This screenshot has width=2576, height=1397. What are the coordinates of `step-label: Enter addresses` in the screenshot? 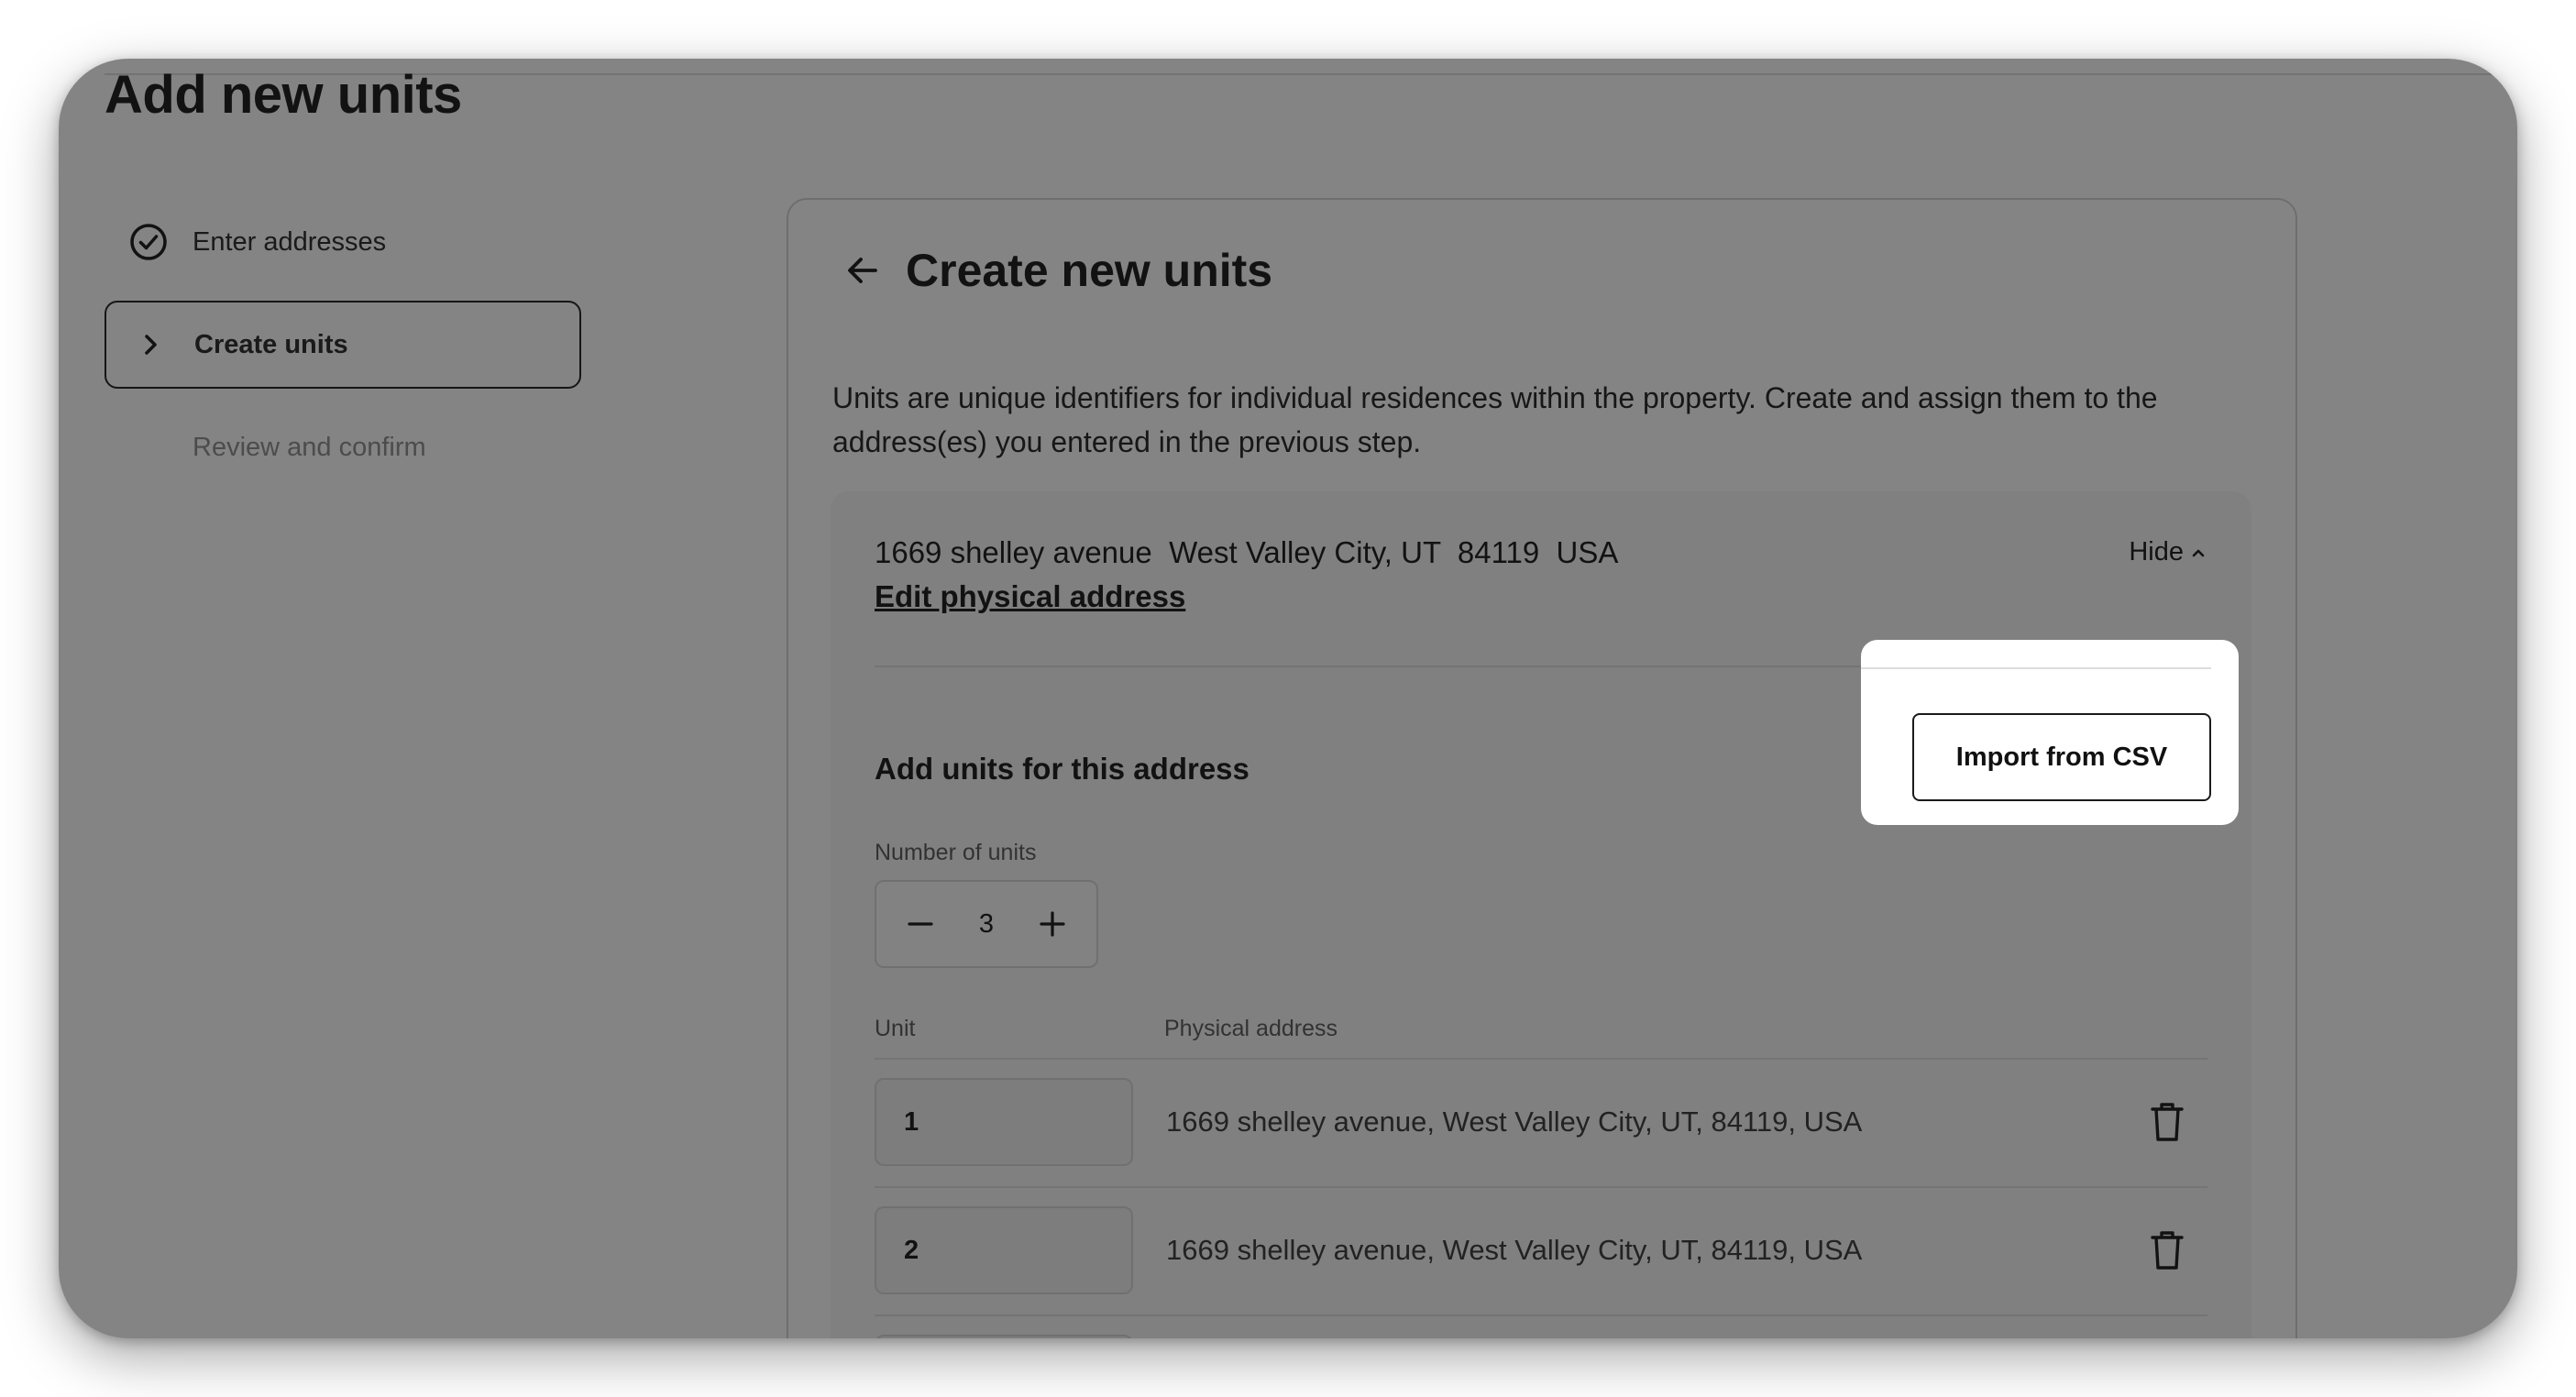 It's located at (290, 241).